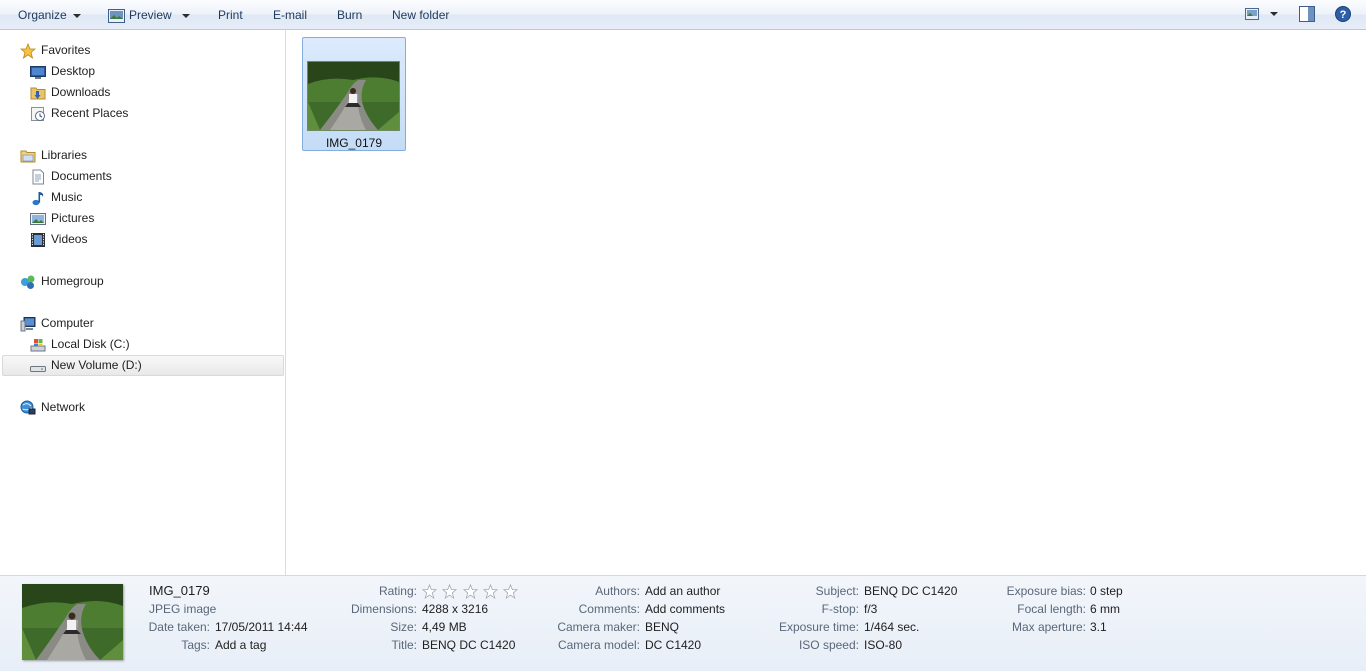 The image size is (1366, 671). Describe the element at coordinates (1106, 591) in the screenshot. I see `exposure-bias-value: 0 step` at that location.